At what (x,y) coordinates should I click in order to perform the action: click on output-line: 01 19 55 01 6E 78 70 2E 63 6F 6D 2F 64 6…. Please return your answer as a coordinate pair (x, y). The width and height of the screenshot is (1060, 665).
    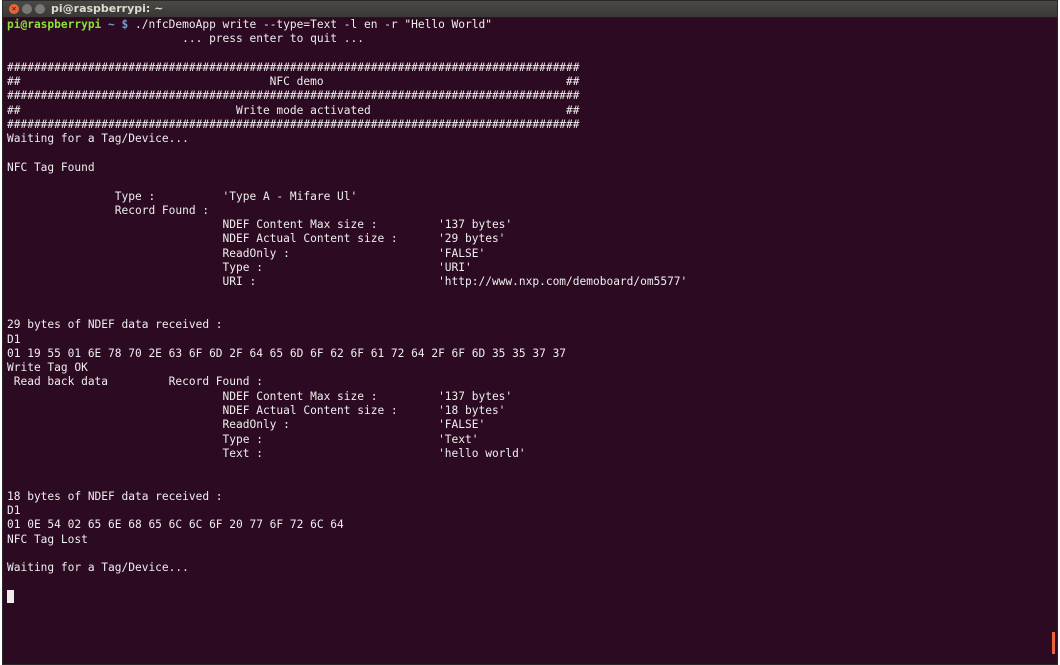
    Looking at the image, I should click on (287, 353).